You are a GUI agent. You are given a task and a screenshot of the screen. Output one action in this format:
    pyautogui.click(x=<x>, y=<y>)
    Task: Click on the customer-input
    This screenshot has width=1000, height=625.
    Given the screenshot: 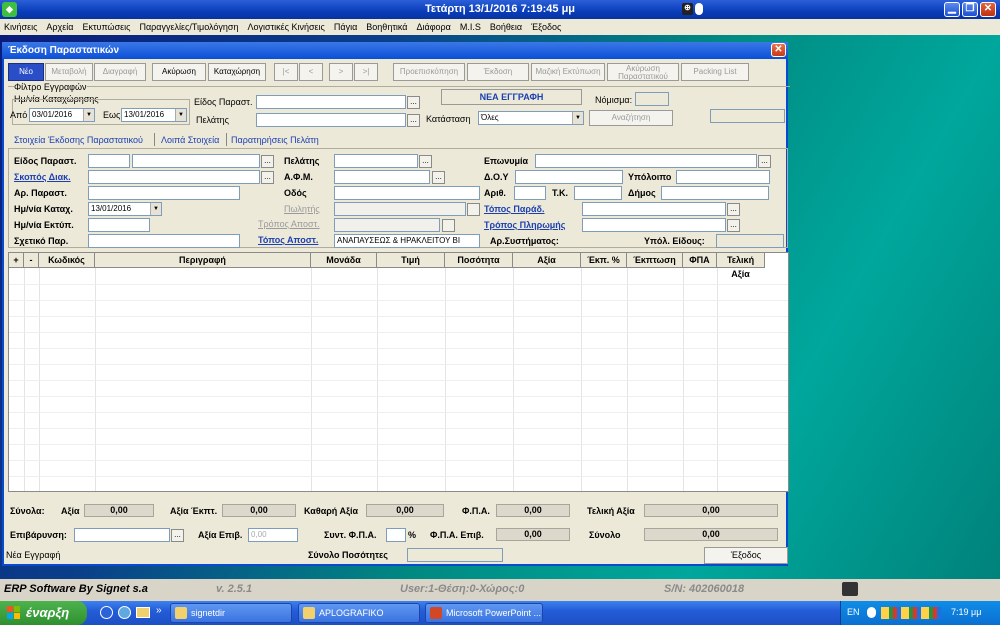 What is the action you would take?
    pyautogui.click(x=376, y=161)
    